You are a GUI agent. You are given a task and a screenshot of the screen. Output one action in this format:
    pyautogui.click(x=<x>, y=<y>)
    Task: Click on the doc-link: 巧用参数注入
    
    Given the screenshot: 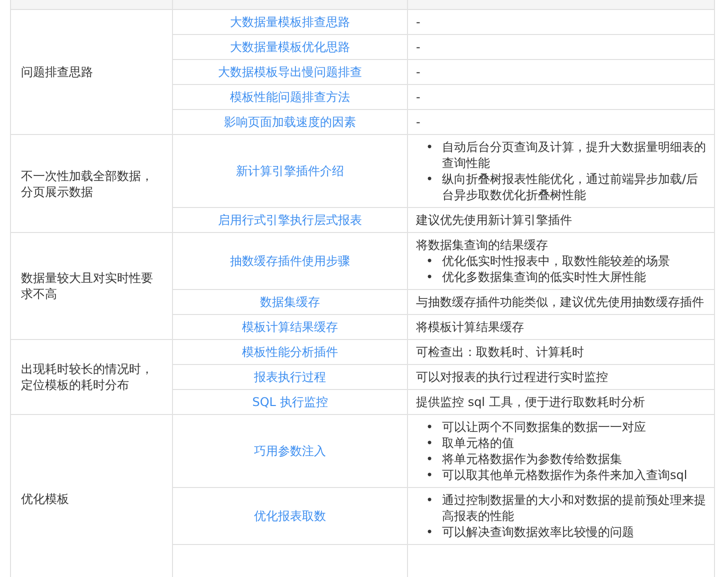 What is the action you would take?
    pyautogui.click(x=290, y=451)
    